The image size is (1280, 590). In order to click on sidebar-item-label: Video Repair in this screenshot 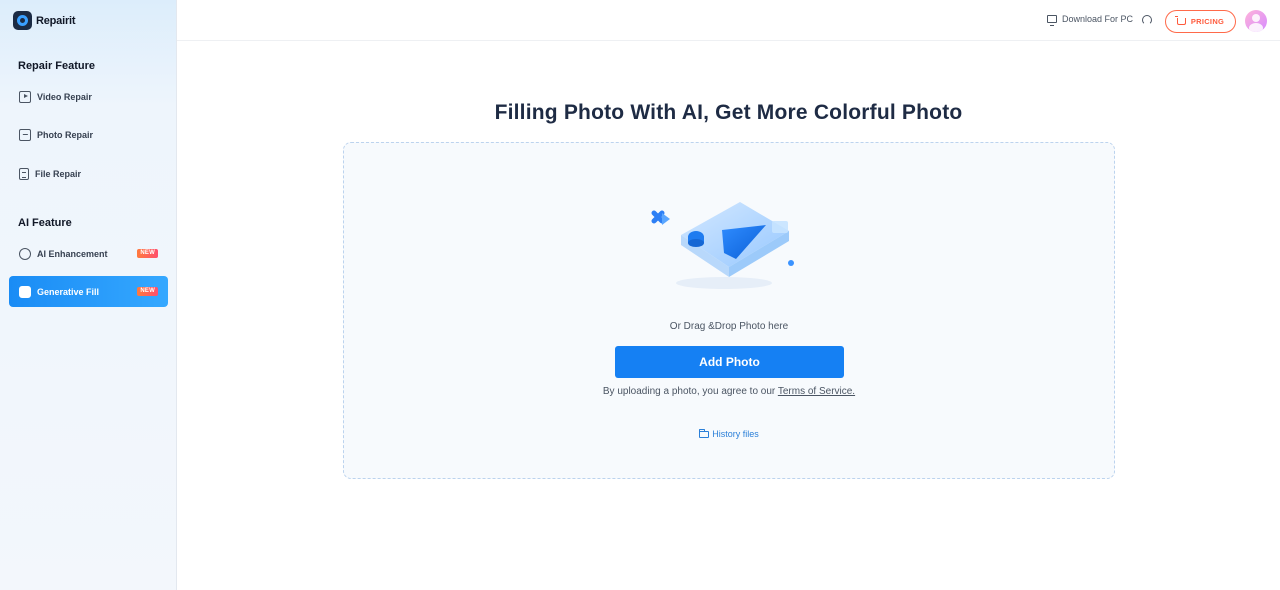, I will do `click(64, 96)`.